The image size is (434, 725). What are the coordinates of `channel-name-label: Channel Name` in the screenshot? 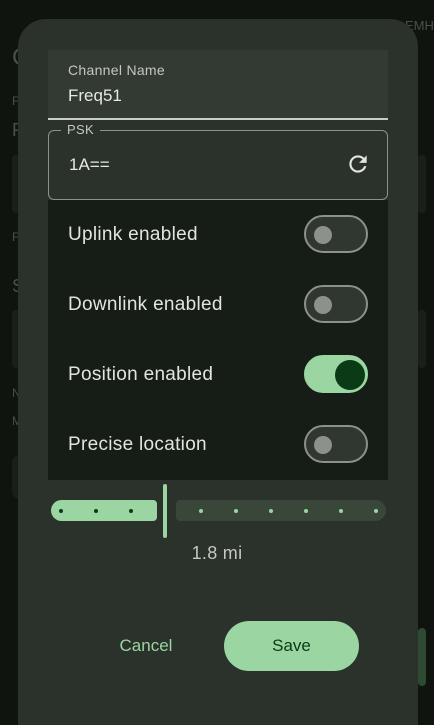 It's located at (116, 70).